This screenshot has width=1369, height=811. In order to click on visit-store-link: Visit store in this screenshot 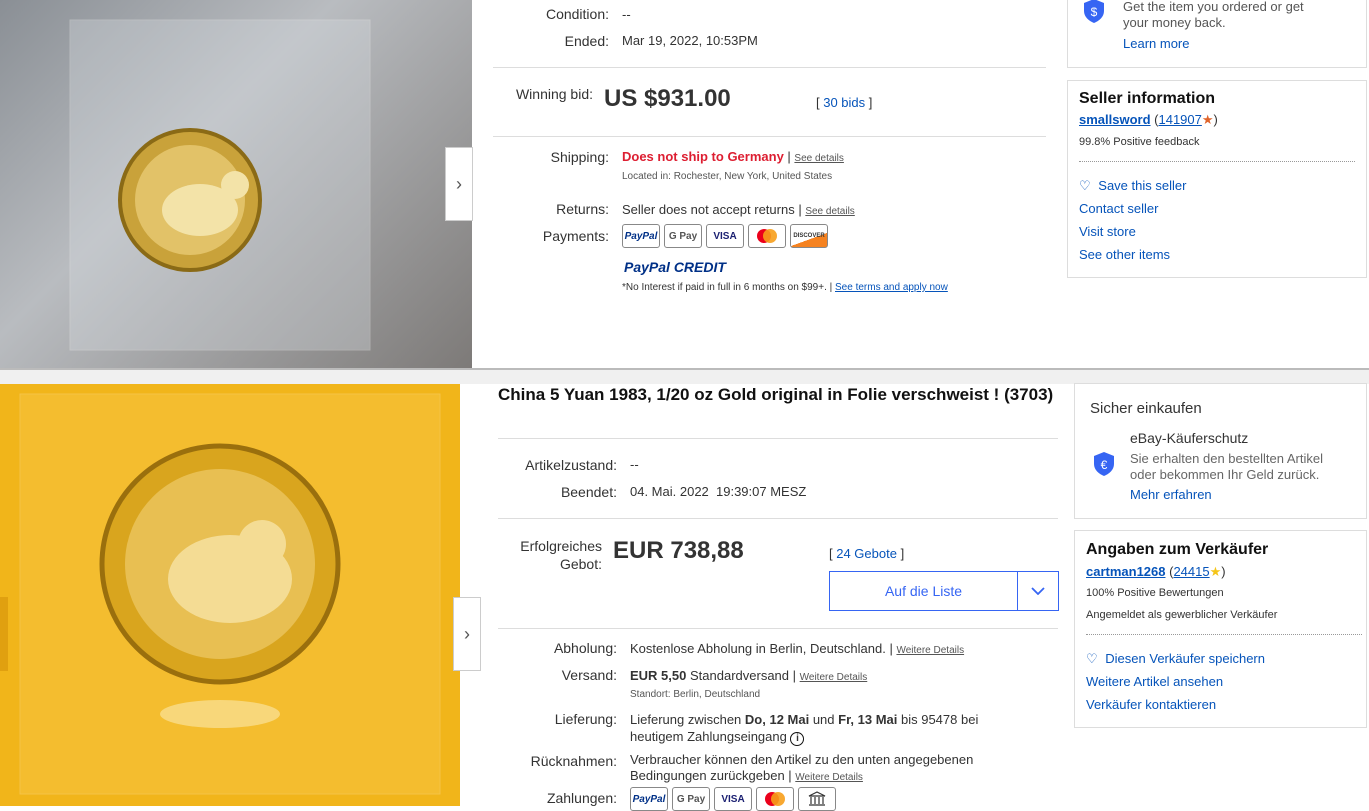, I will do `click(1107, 231)`.